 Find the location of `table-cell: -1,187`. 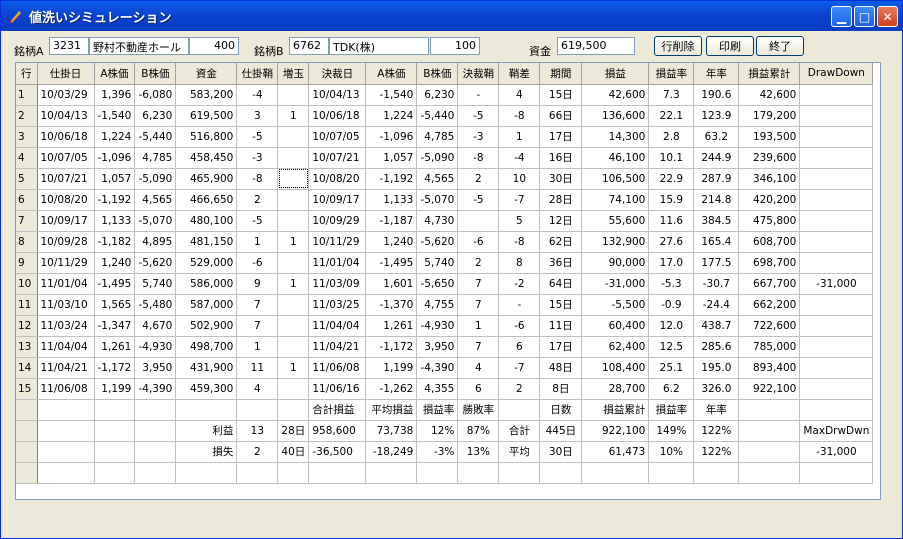

table-cell: -1,187 is located at coordinates (391, 221).